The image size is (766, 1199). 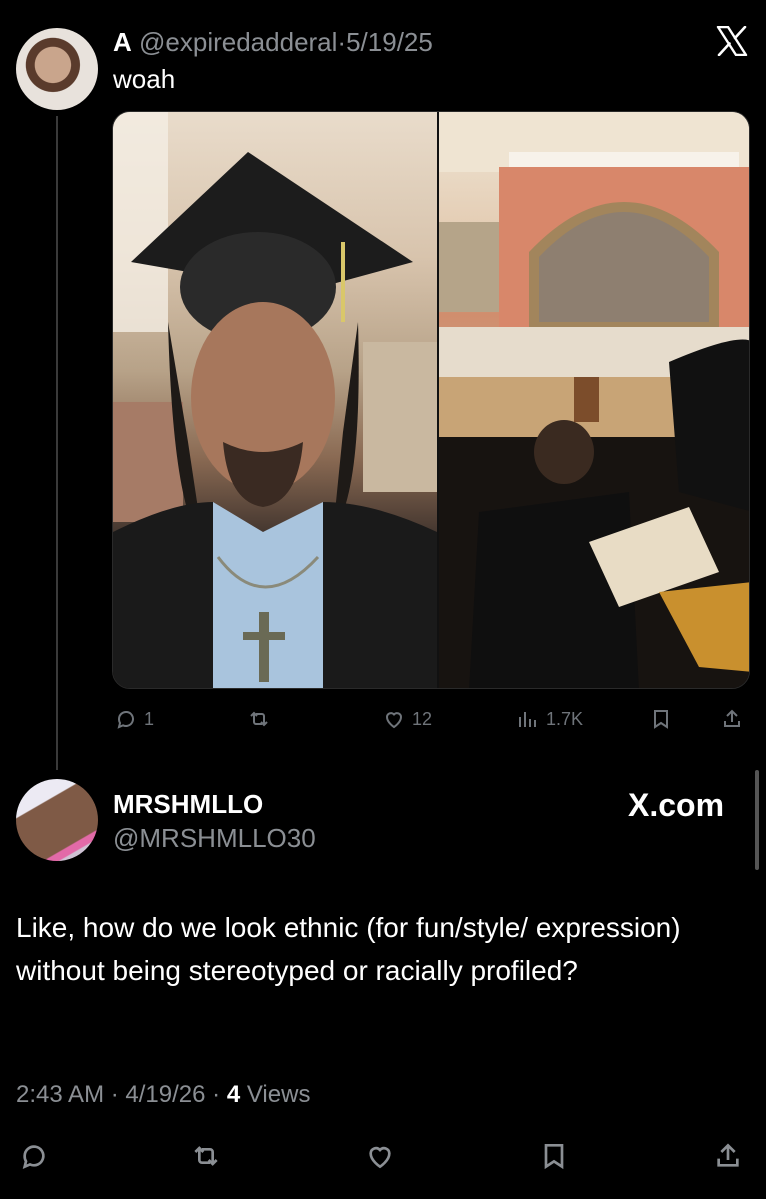 I want to click on main-post-actions, so click(x=383, y=1156).